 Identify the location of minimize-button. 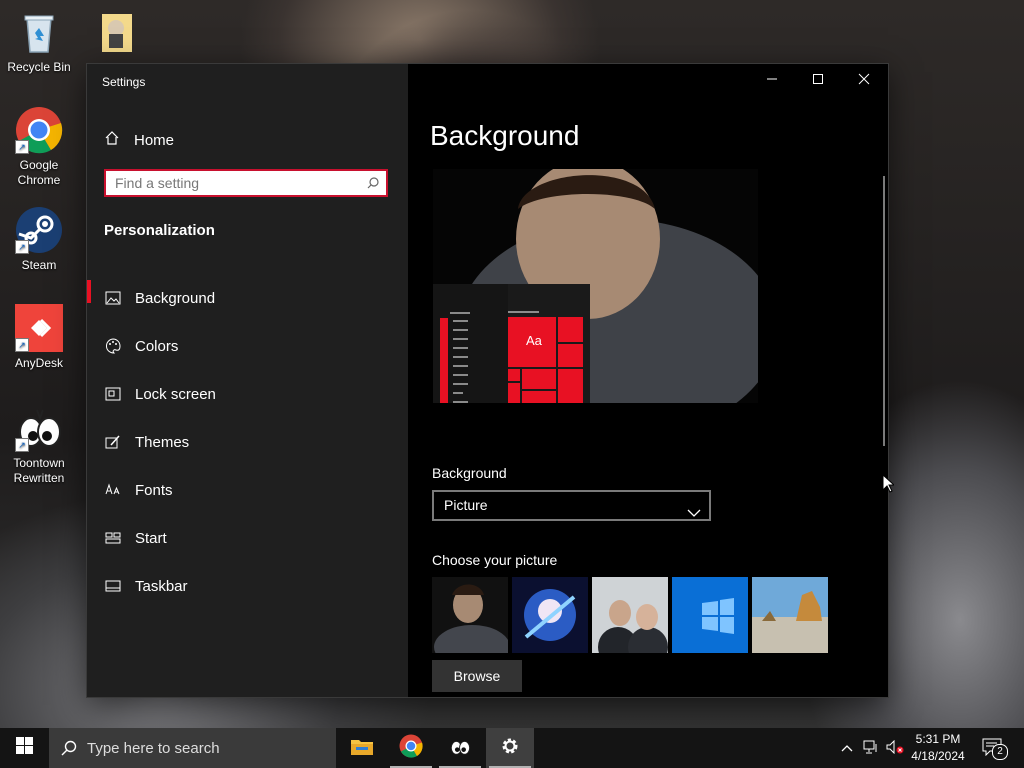
(772, 81).